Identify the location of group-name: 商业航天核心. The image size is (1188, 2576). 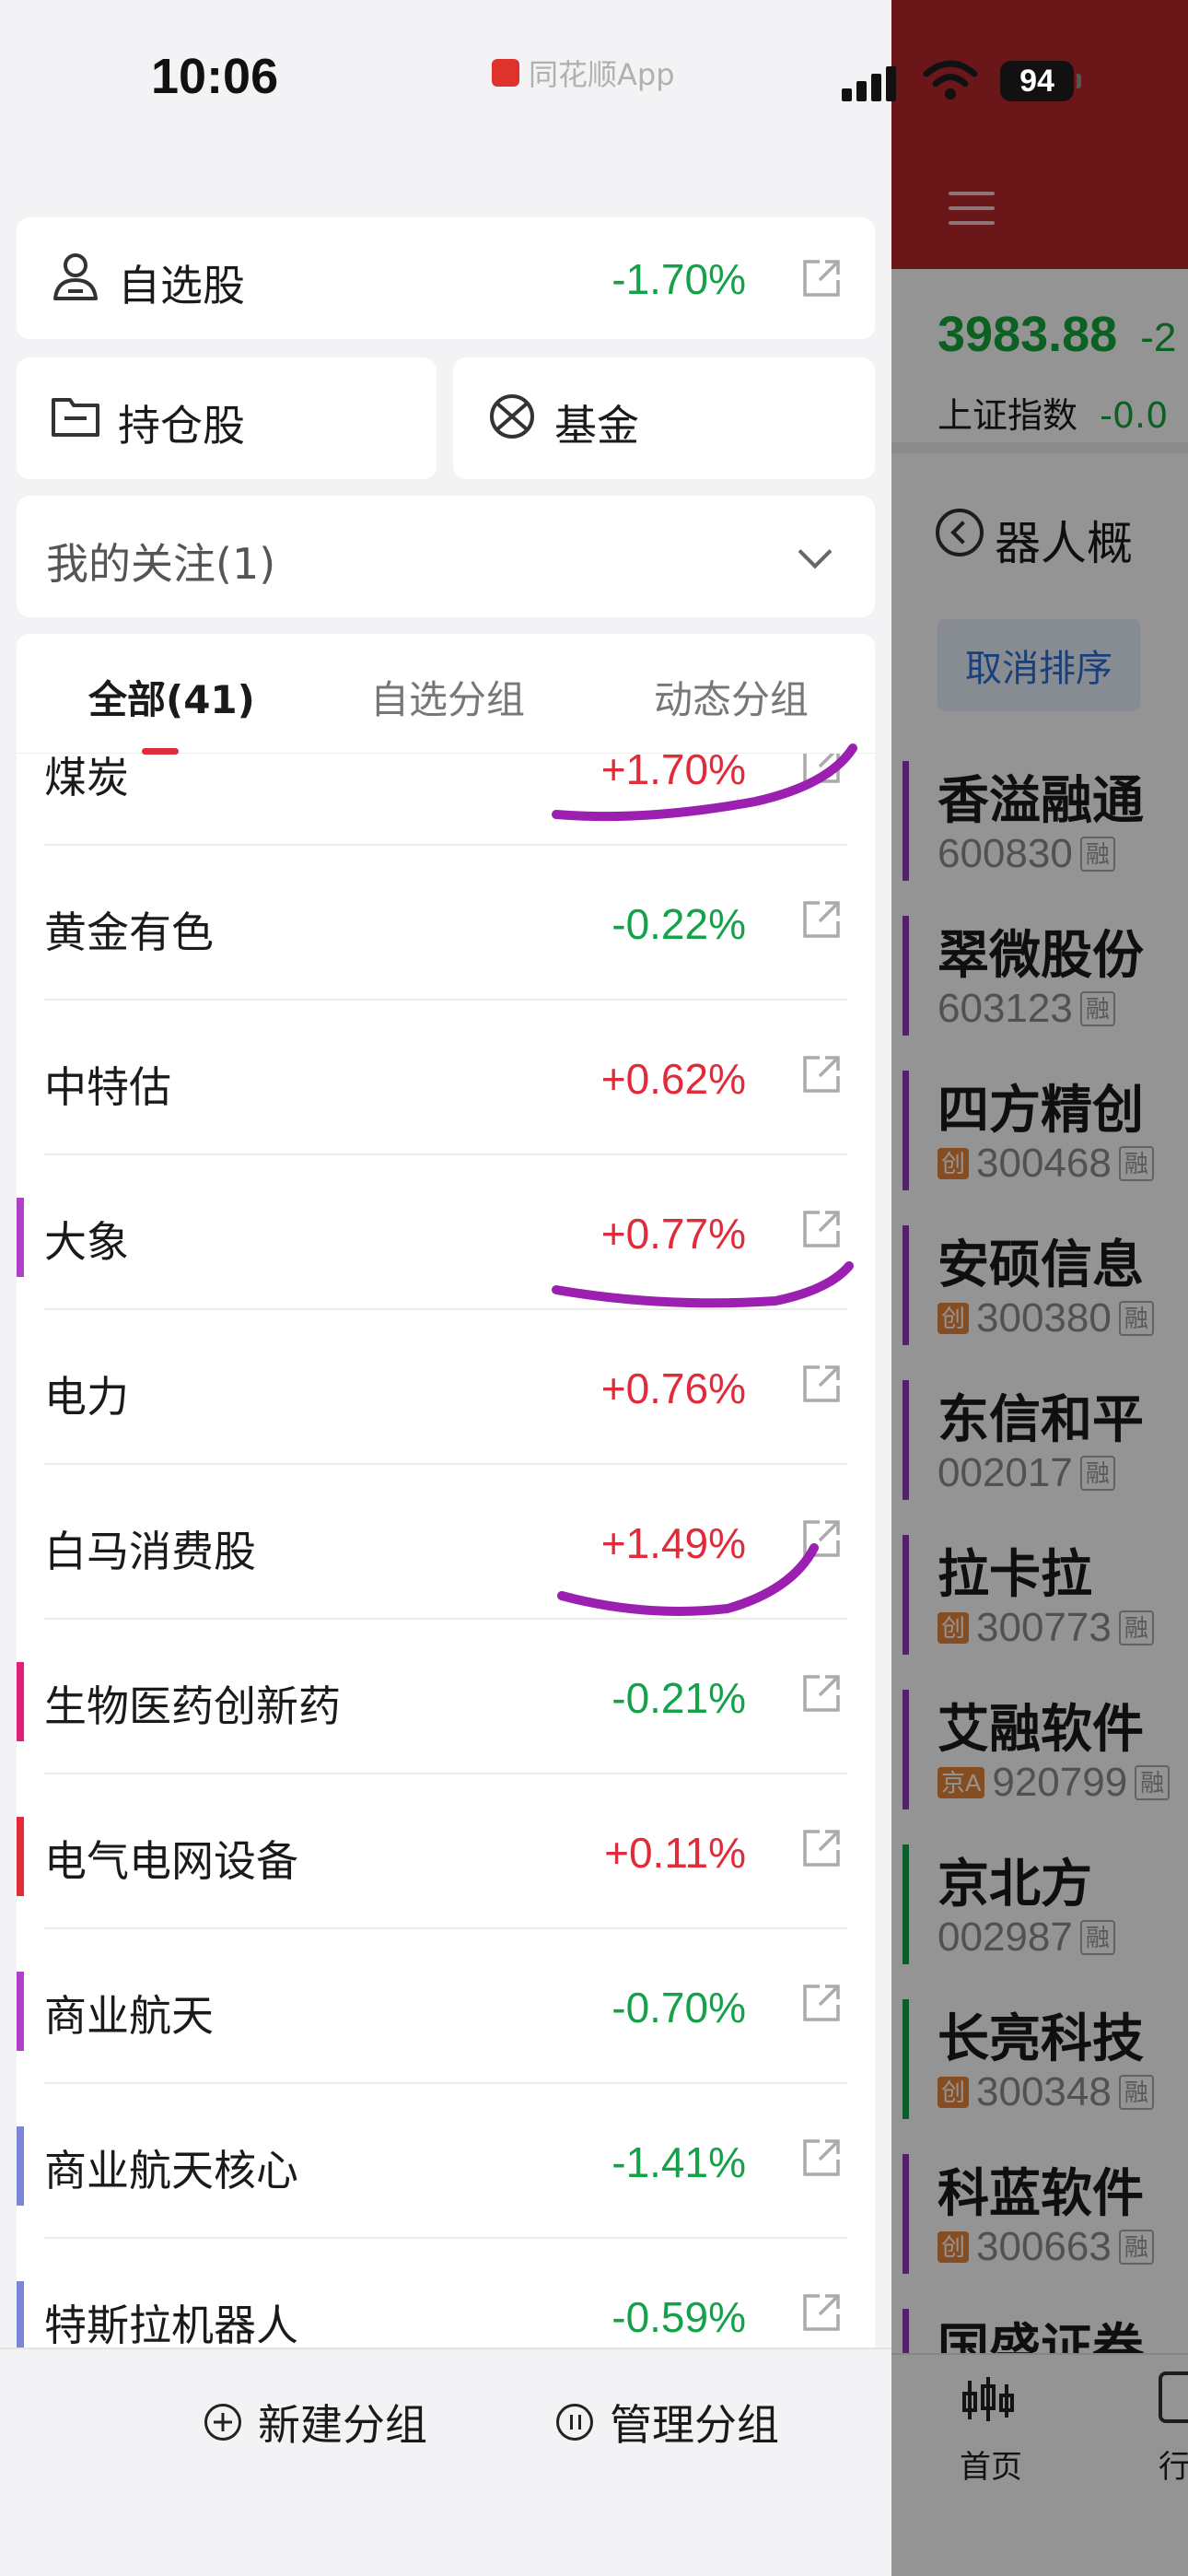
(171, 2170).